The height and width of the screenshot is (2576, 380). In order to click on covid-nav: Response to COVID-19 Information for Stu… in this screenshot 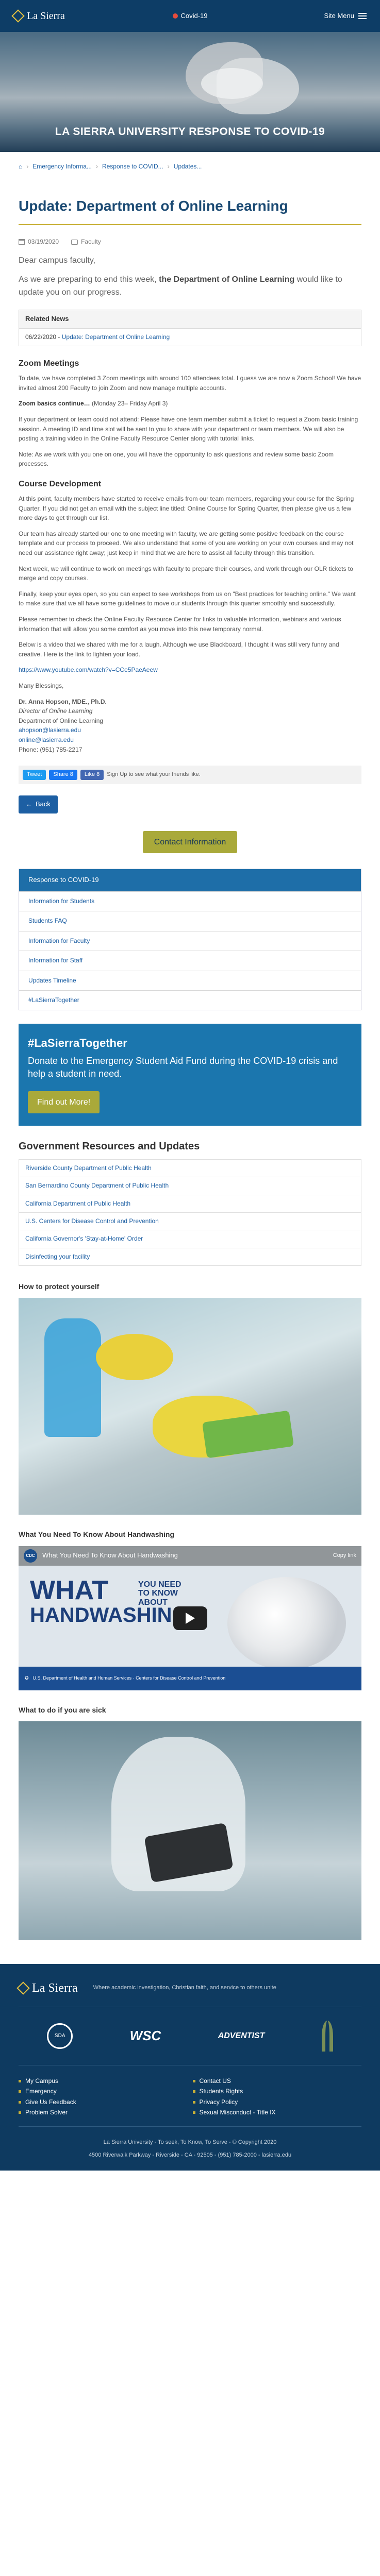, I will do `click(190, 940)`.